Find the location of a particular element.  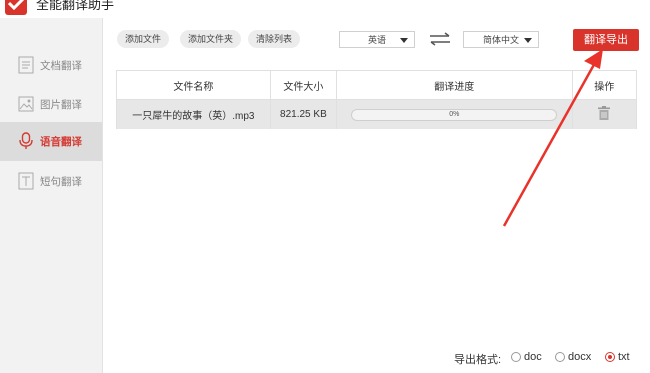

source-language-select: 英语 is located at coordinates (377, 39).